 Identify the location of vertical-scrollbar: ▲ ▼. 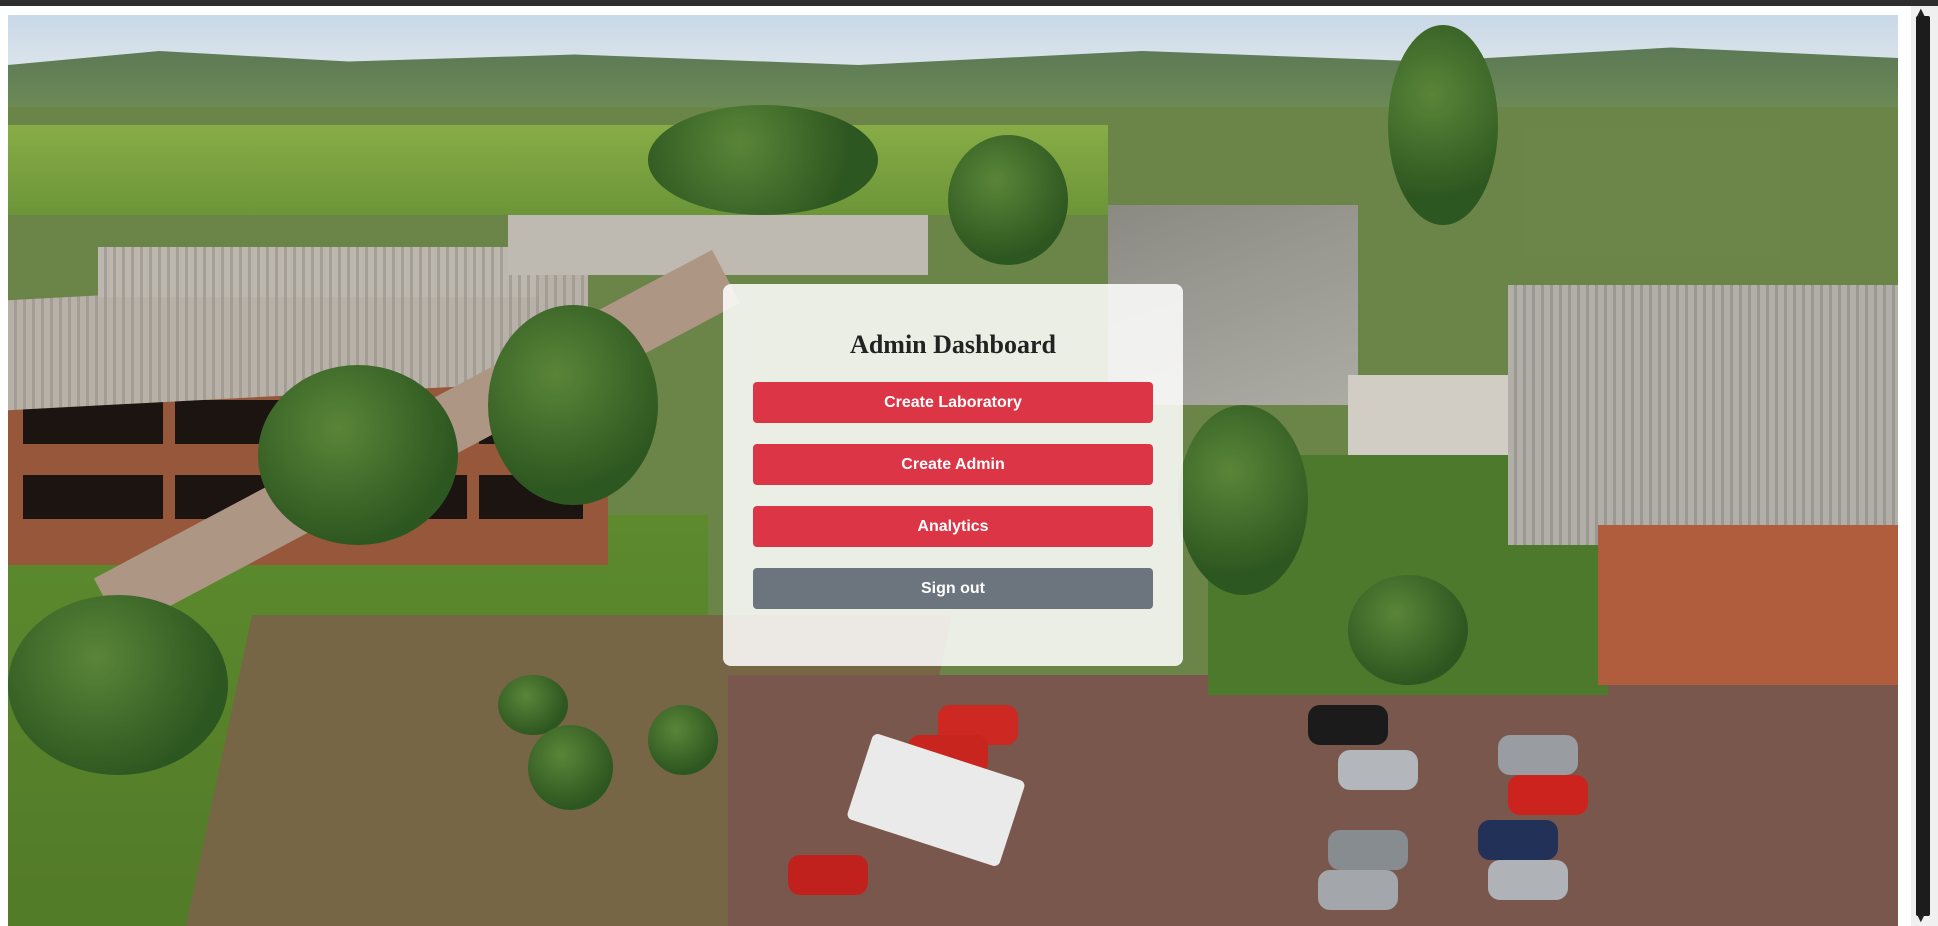
(1924, 466).